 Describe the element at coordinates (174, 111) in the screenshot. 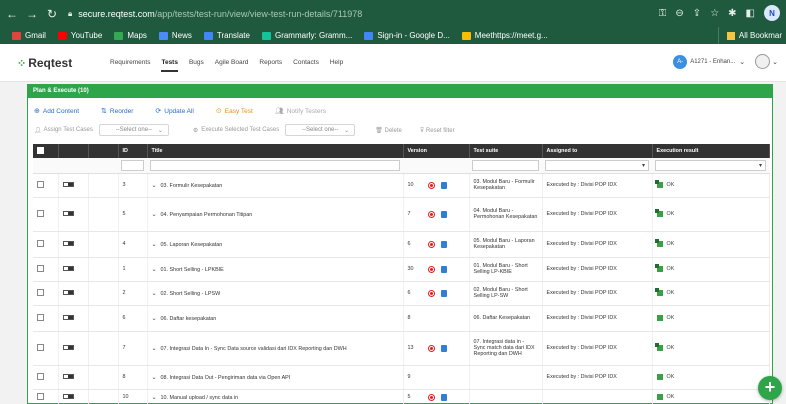

I see `update-all-button: ⟳ Update All` at that location.